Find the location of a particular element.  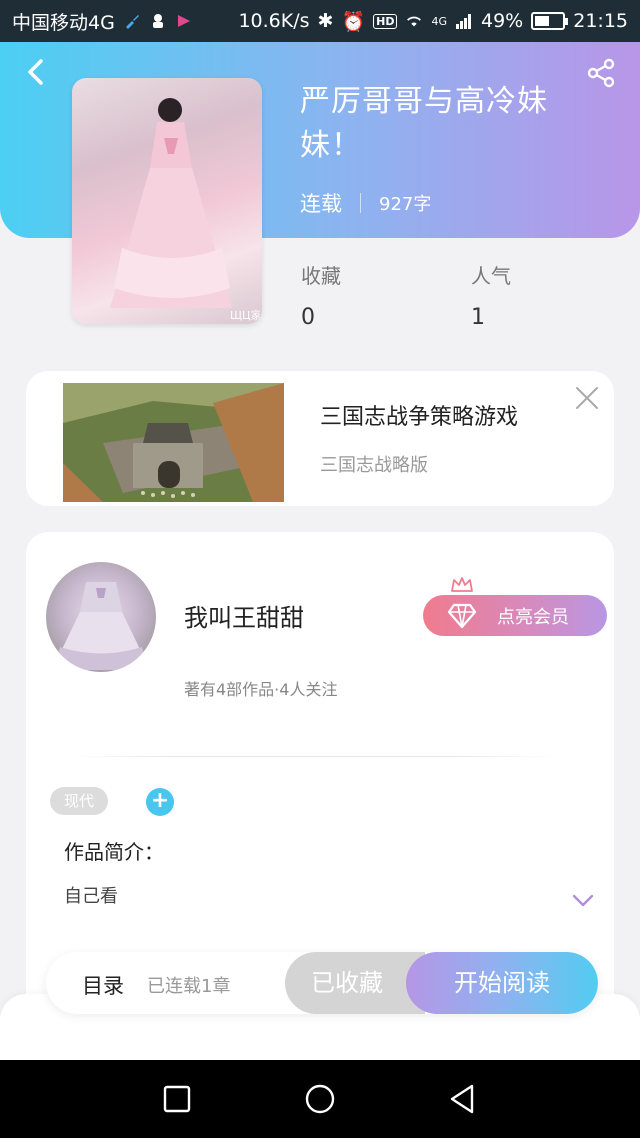

cover-illustration is located at coordinates (171, 203).